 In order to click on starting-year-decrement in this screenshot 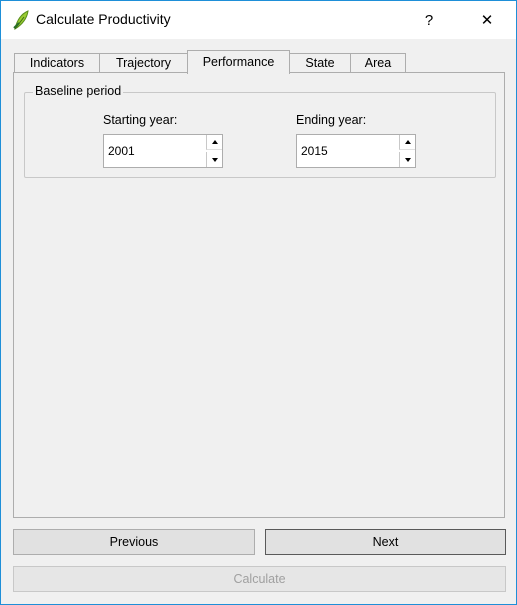, I will do `click(214, 159)`.